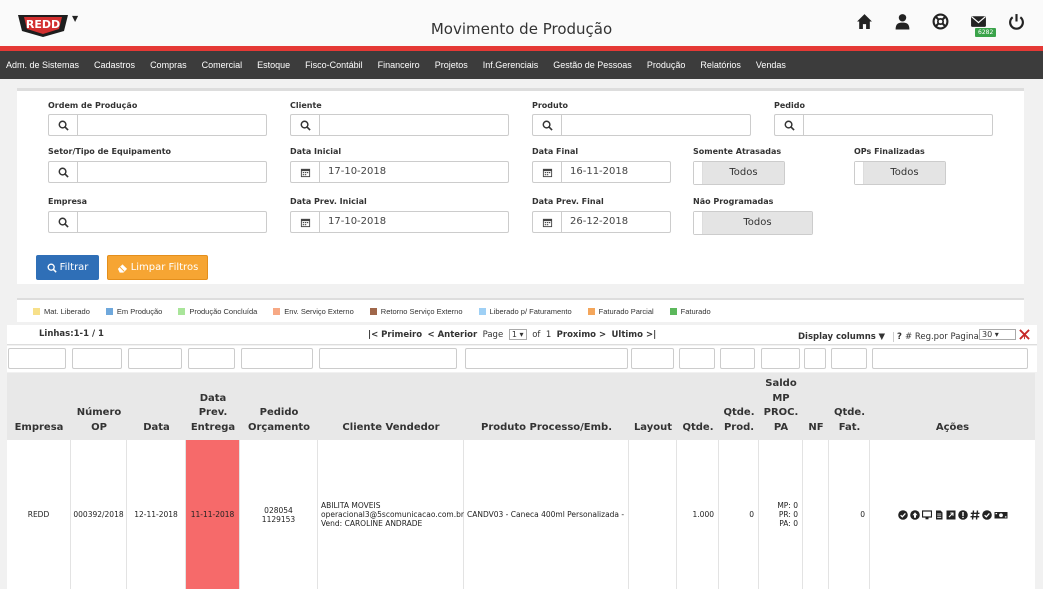 This screenshot has height=589, width=1043. What do you see at coordinates (616, 222) in the screenshot?
I see `data-prev-final-input: 26-12-2018` at bounding box center [616, 222].